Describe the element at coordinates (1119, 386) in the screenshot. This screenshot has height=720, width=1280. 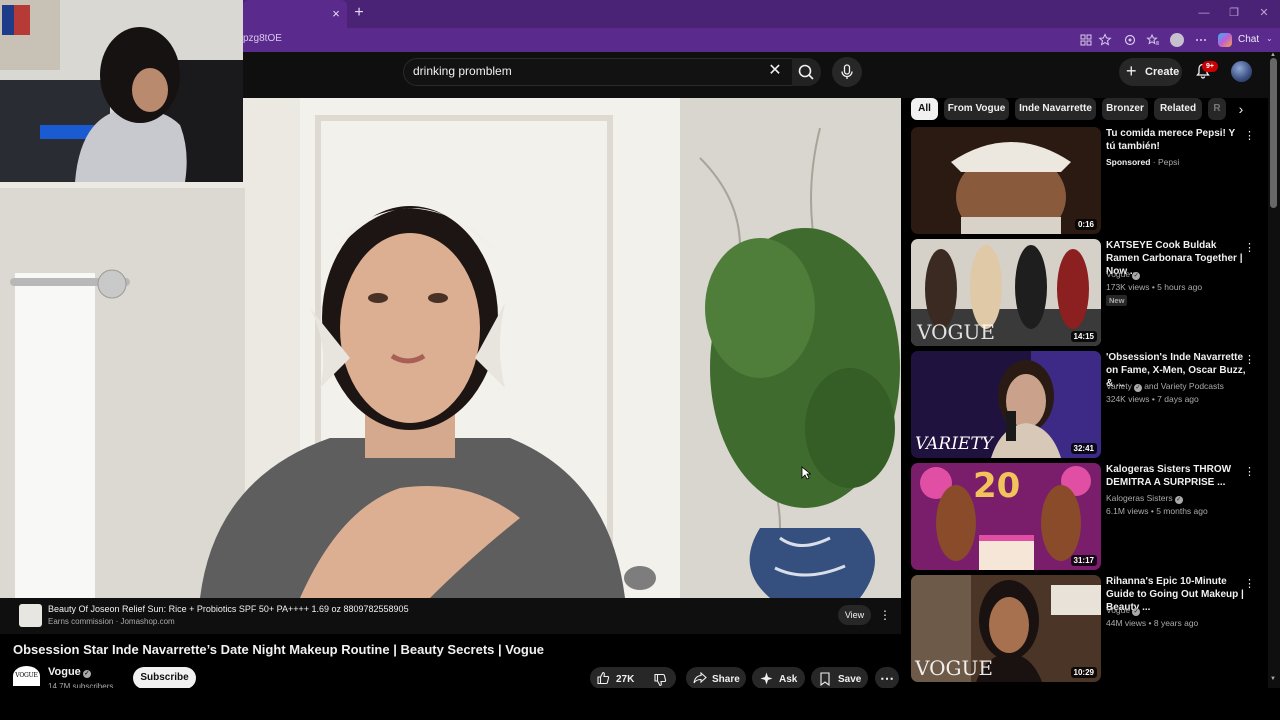
I see `channel-text: Variety` at that location.